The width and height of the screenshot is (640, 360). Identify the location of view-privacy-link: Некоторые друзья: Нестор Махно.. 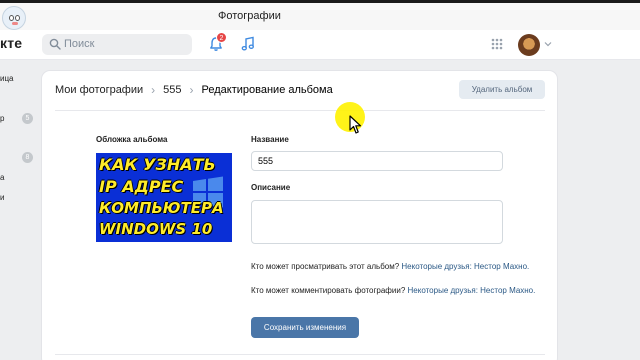
(465, 266).